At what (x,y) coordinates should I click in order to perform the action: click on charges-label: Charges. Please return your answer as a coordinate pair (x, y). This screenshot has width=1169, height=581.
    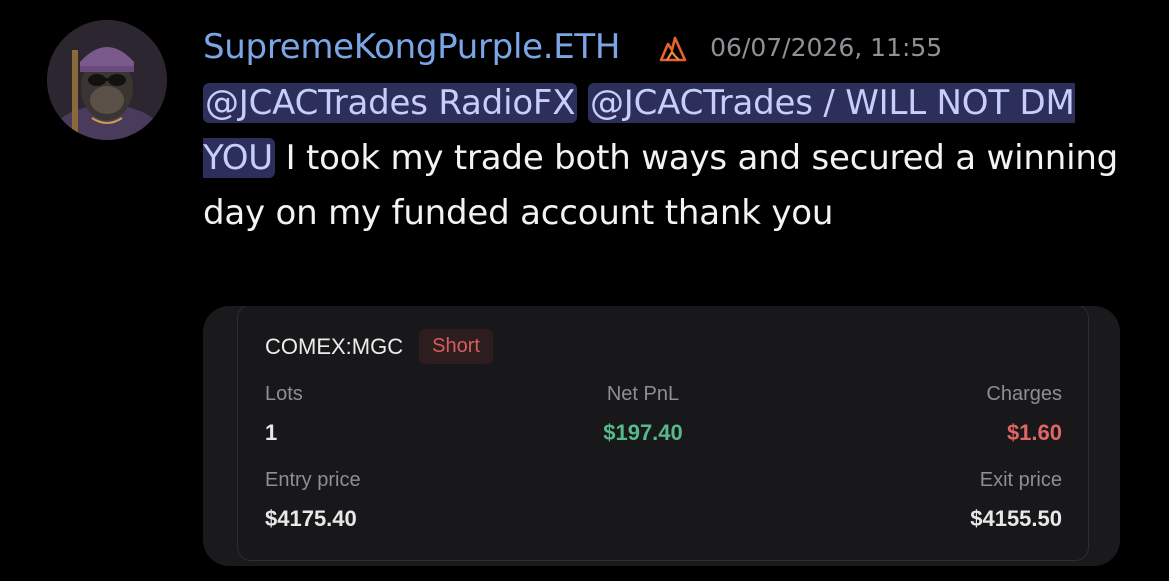
    Looking at the image, I should click on (1024, 394).